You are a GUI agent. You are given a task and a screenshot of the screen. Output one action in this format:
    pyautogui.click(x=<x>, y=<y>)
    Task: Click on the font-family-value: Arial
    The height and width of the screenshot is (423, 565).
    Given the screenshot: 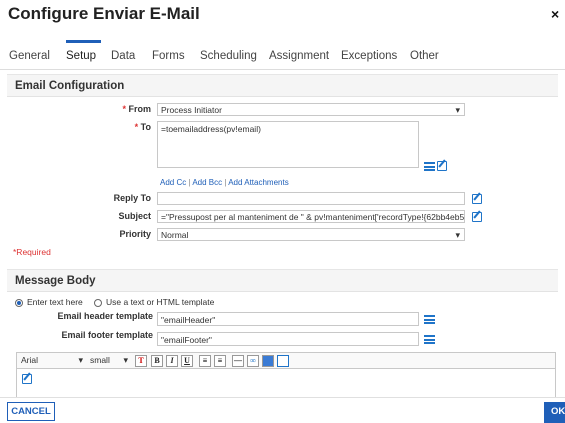 What is the action you would take?
    pyautogui.click(x=30, y=360)
    